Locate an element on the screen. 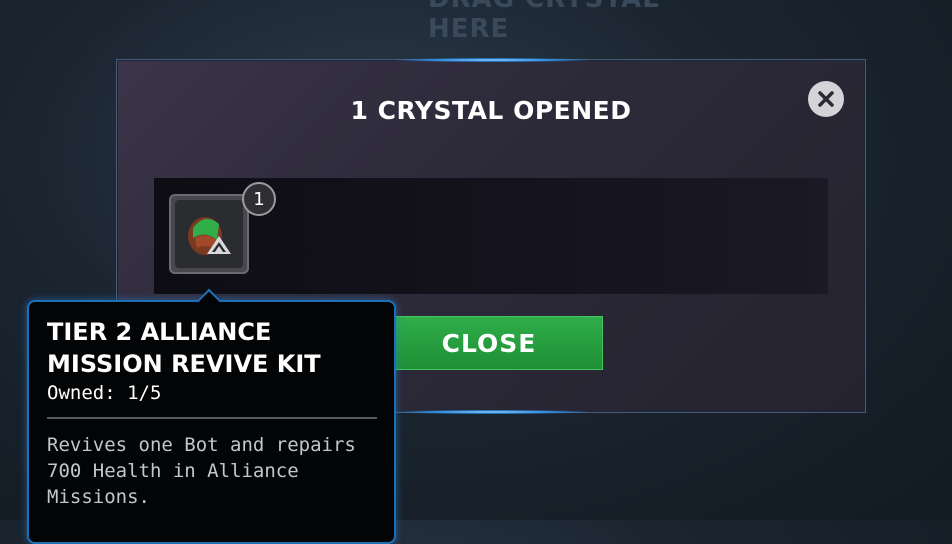 This screenshot has height=544, width=952. close-button: CLOSE is located at coordinates (489, 343).